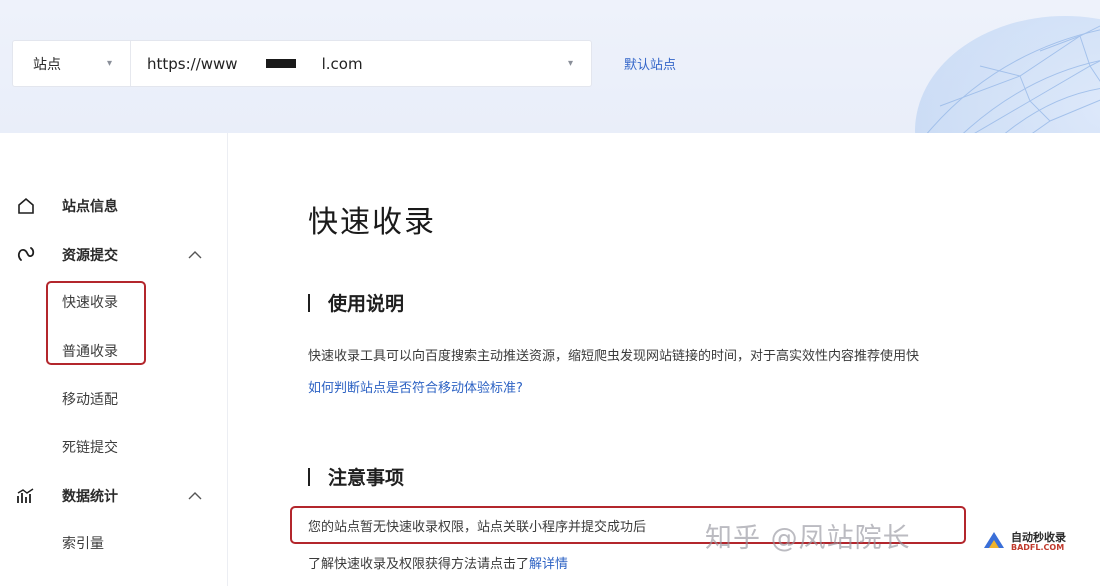  I want to click on notice-help-prefix: 了解快速收录及权限获得方法请点击了, so click(419, 564).